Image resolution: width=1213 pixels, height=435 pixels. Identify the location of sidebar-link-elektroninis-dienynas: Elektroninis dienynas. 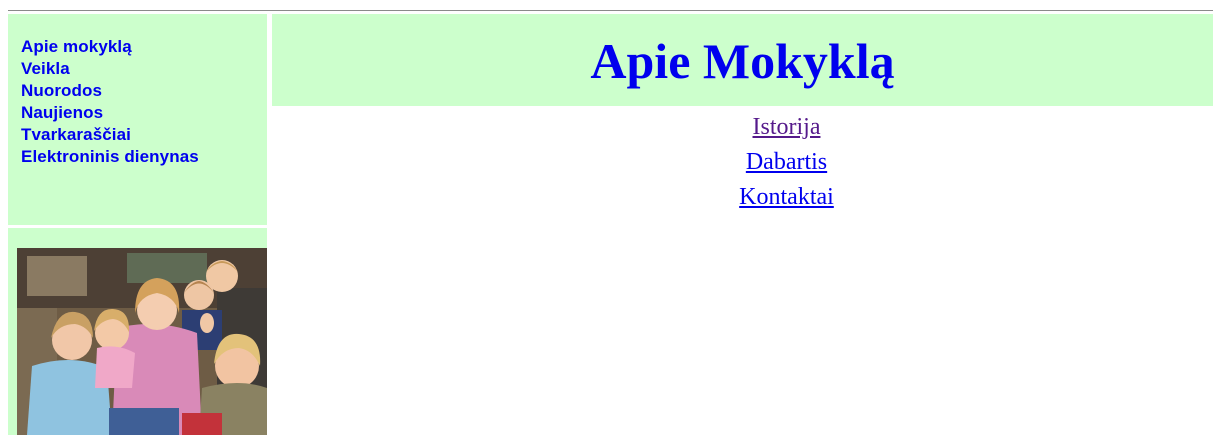
(110, 156).